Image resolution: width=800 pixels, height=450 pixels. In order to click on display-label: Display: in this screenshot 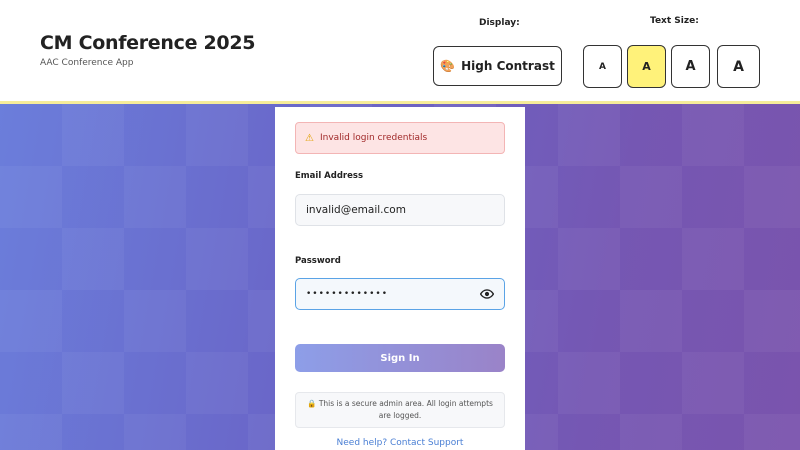, I will do `click(499, 23)`.